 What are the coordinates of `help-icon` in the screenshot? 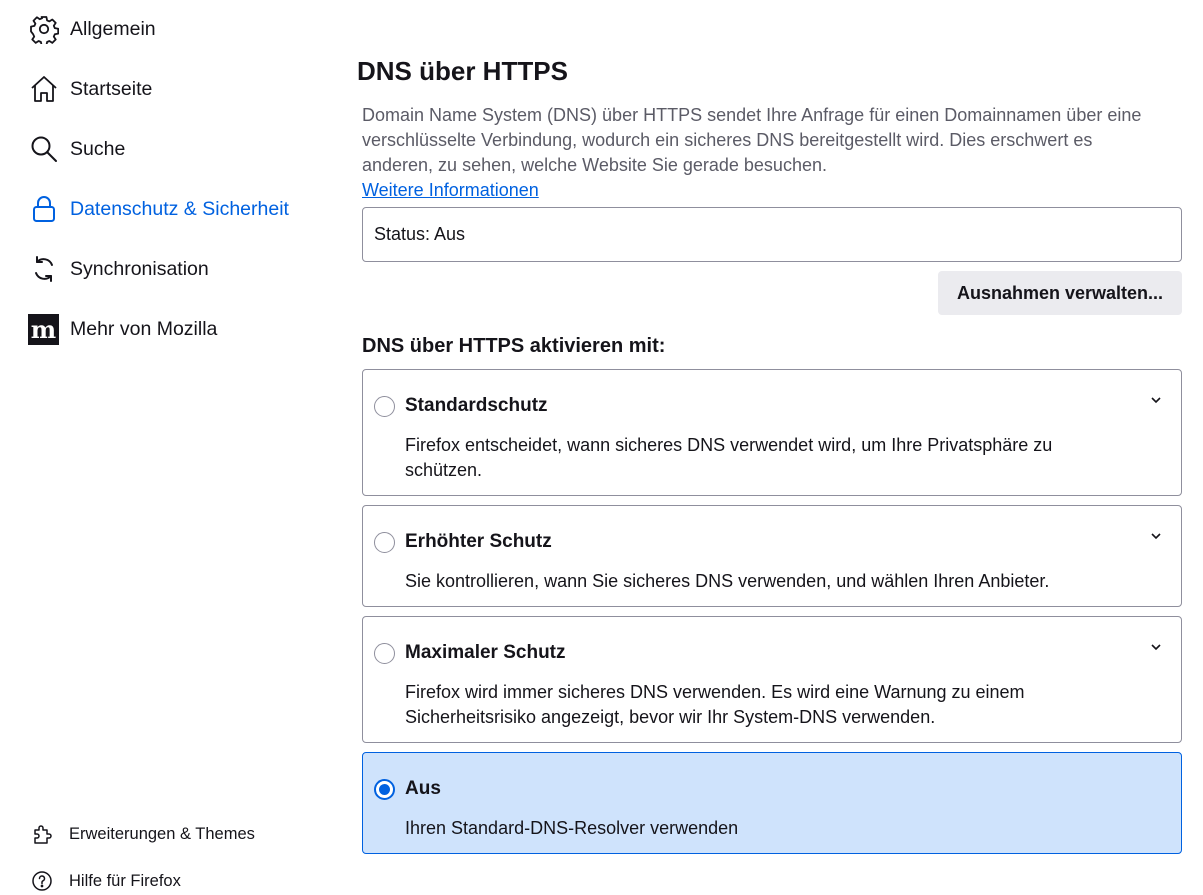 It's located at (42, 881).